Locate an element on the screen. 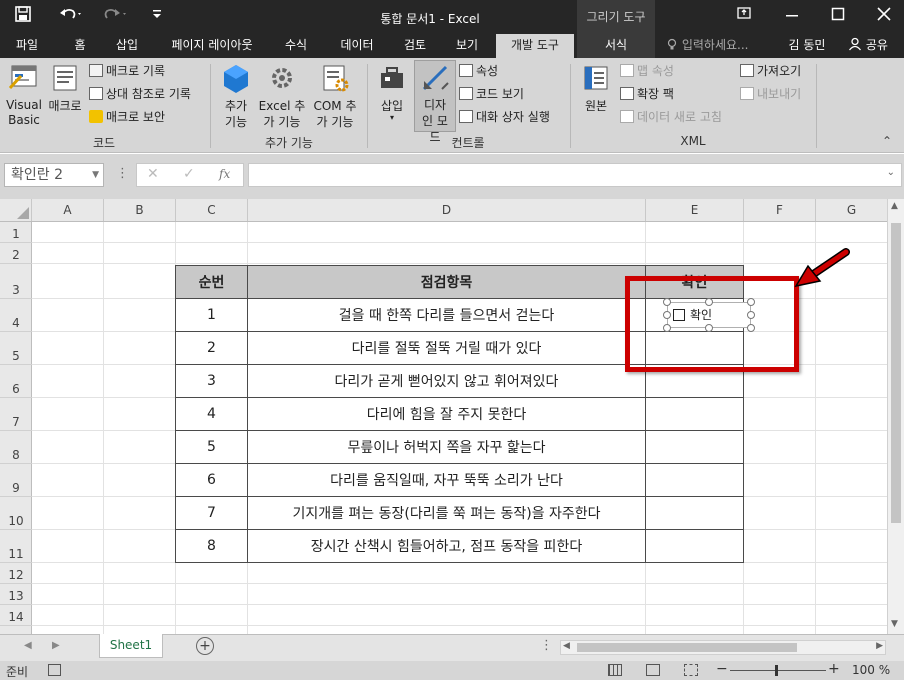  column-header-c: C is located at coordinates (212, 210).